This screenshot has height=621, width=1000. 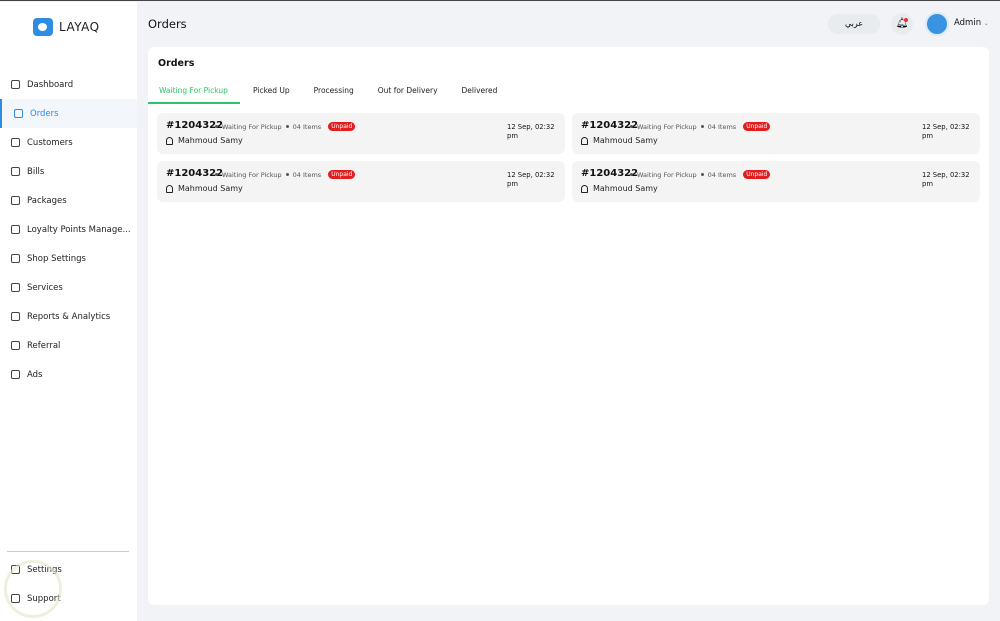 I want to click on sidebar-item-orders: Orders, so click(x=68, y=113).